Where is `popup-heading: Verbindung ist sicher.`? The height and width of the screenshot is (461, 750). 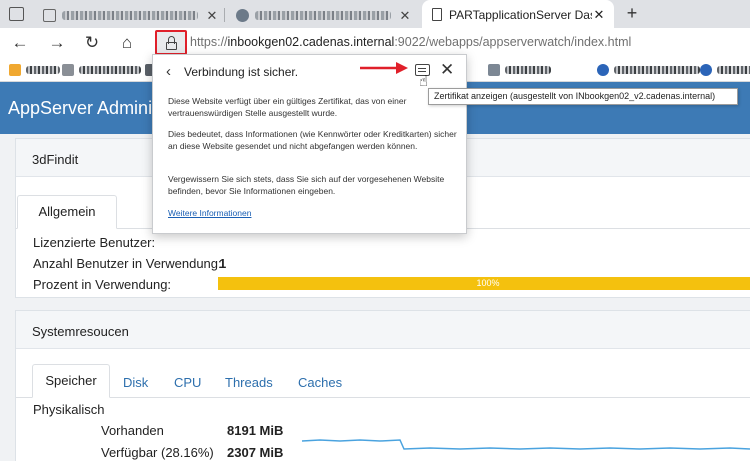
popup-heading: Verbindung ist sicher. is located at coordinates (241, 72).